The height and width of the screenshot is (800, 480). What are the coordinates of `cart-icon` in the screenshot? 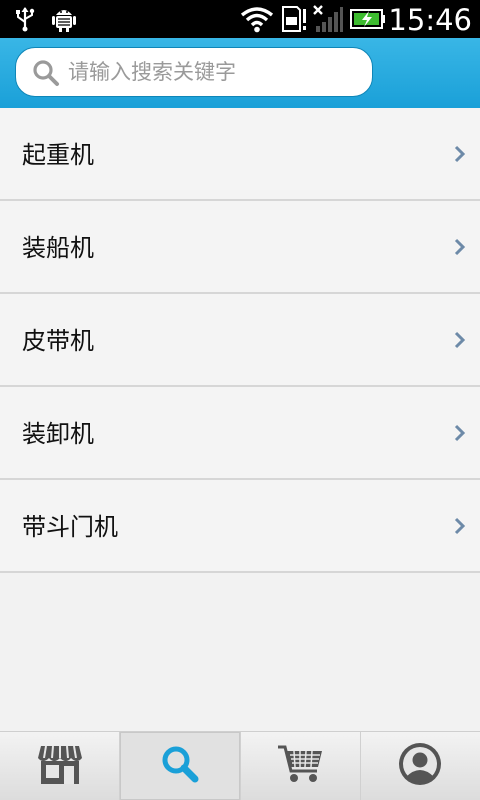 It's located at (300, 766).